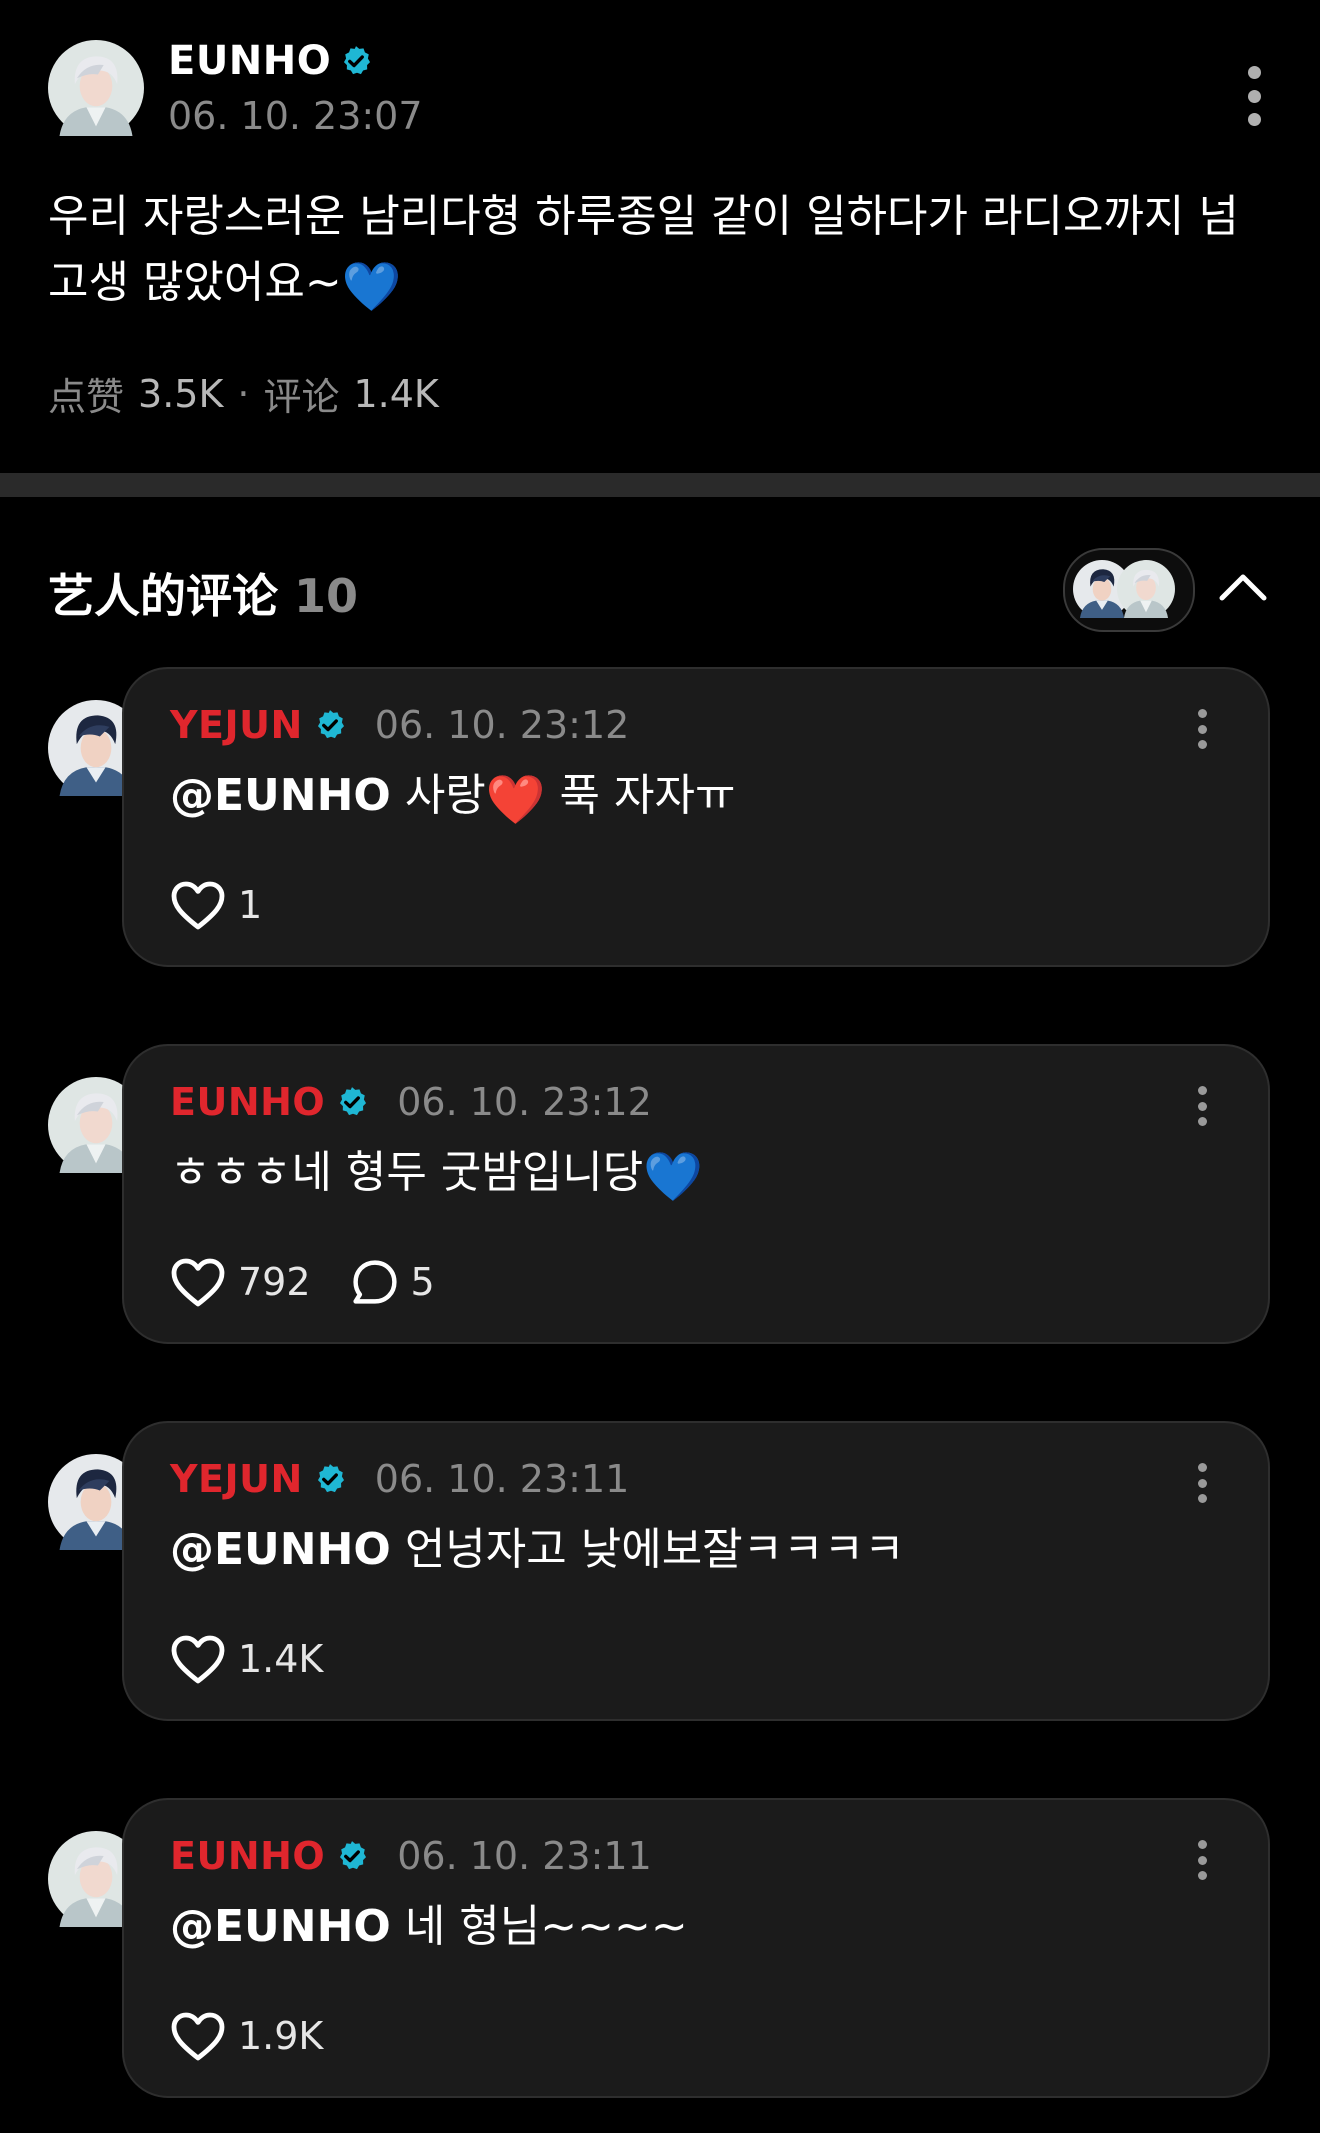 This screenshot has width=1320, height=2133. Describe the element at coordinates (96, 88) in the screenshot. I see `author-avatar` at that location.